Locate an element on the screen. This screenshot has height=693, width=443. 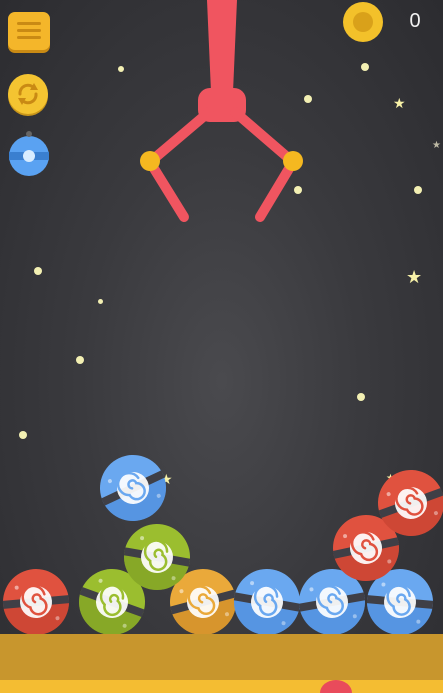
ground-lip is located at coordinates (221, 686).